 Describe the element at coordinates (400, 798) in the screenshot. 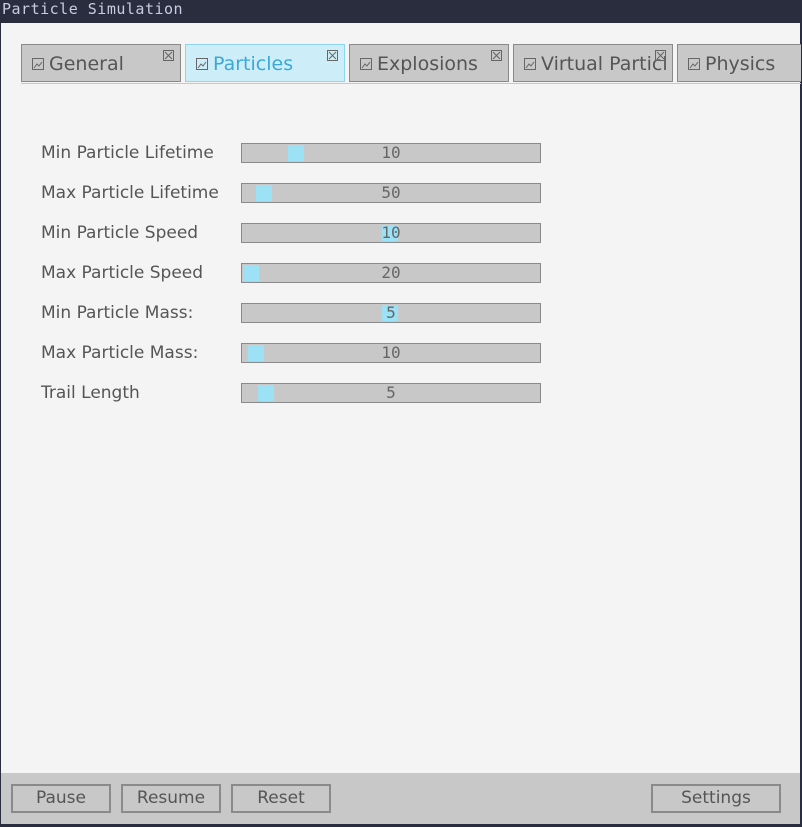

I see `bottom-toolbar: Pause Resume Reset Settings` at that location.